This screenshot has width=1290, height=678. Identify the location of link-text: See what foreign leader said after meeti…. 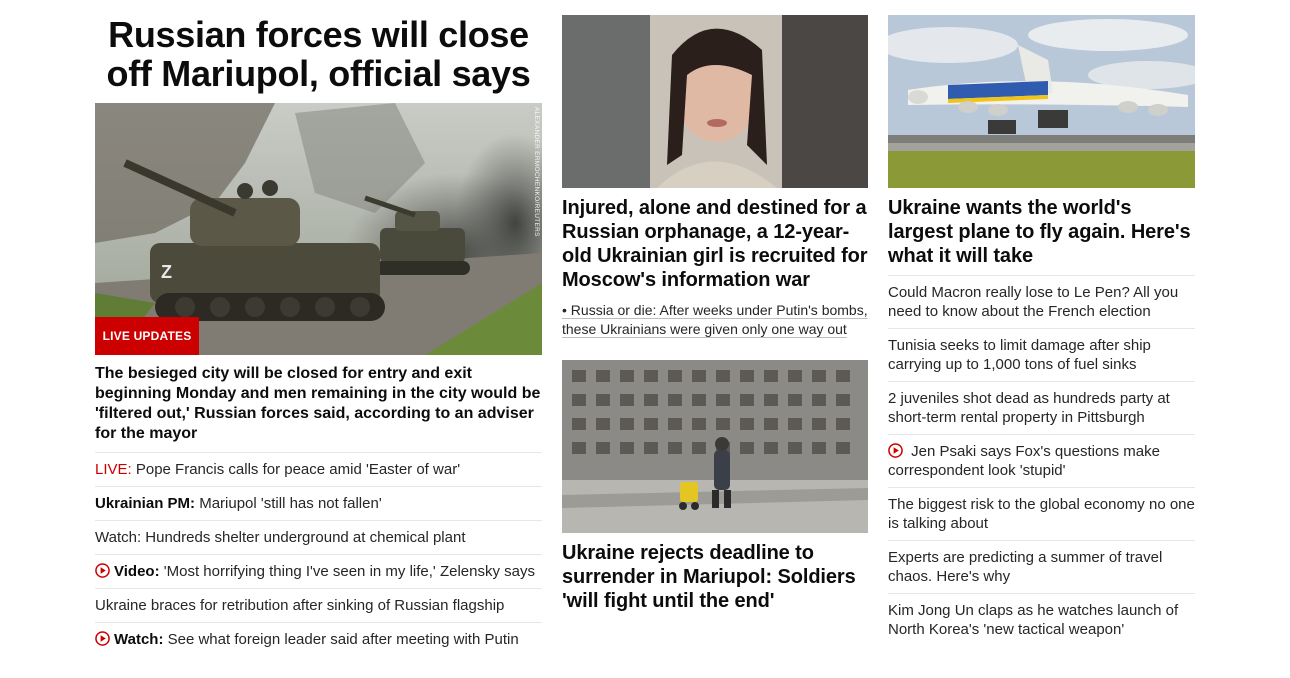
(341, 639).